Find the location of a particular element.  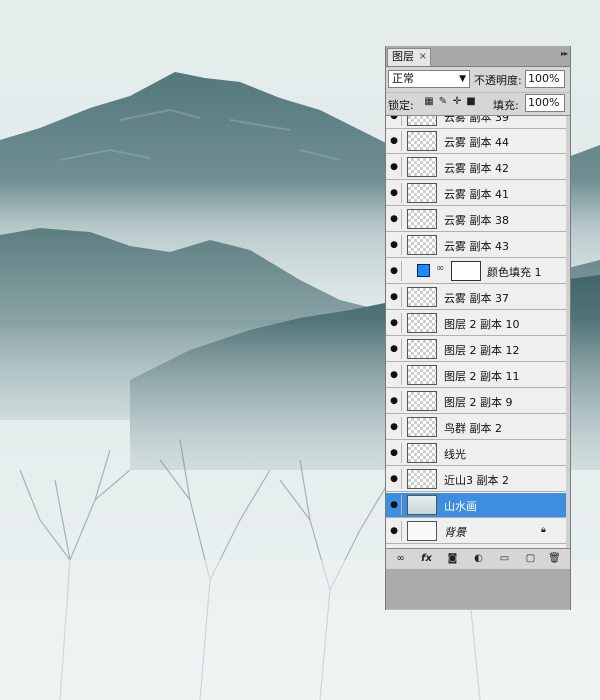

fill-value: 100% is located at coordinates (544, 102).